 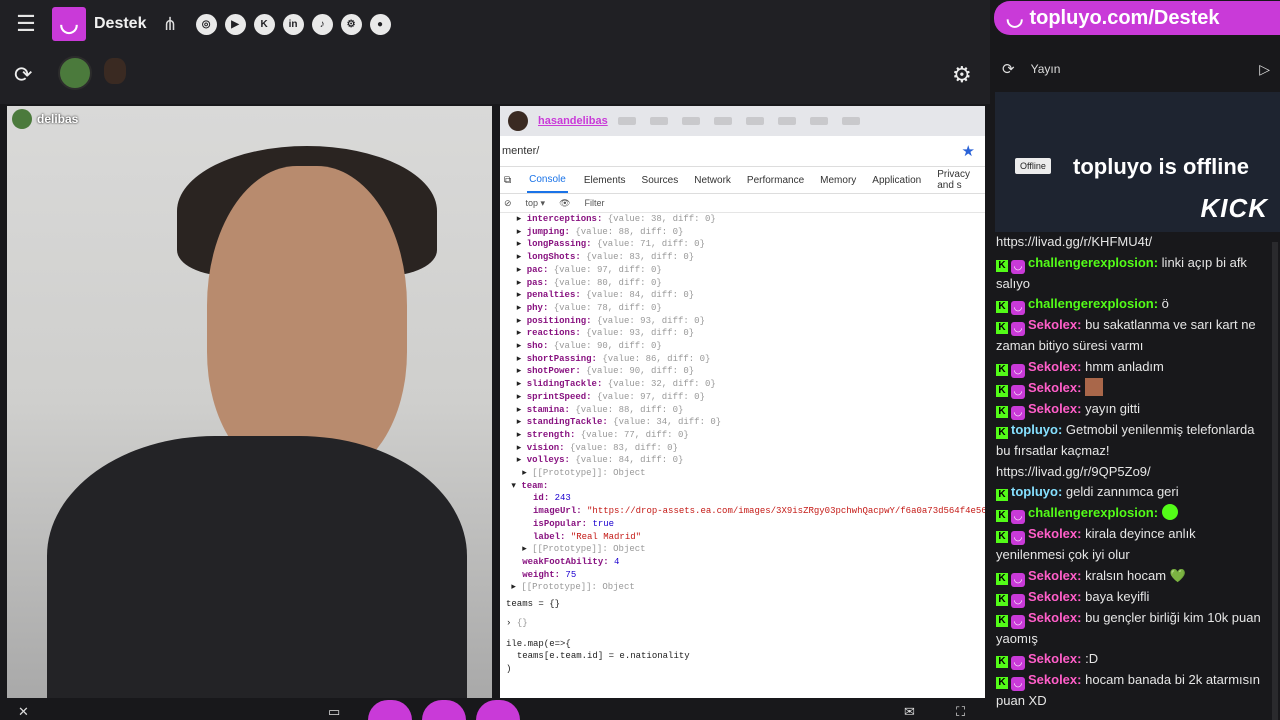 I want to click on kick-icon: K, so click(x=264, y=24).